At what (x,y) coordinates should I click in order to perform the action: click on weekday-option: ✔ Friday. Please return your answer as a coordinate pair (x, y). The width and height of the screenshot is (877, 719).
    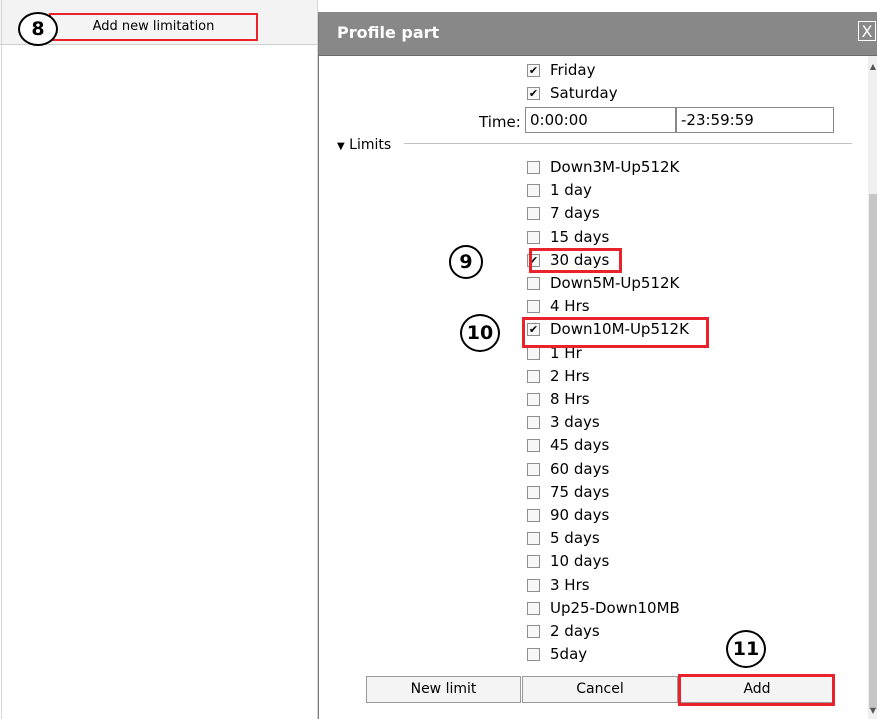
    Looking at the image, I should click on (561, 70).